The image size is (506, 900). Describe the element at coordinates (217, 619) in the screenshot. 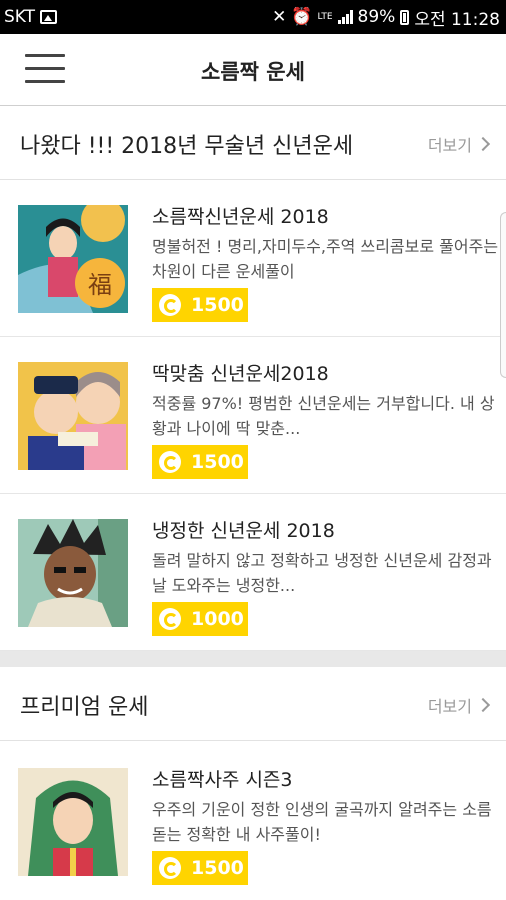

I see `price-value: 1000` at that location.